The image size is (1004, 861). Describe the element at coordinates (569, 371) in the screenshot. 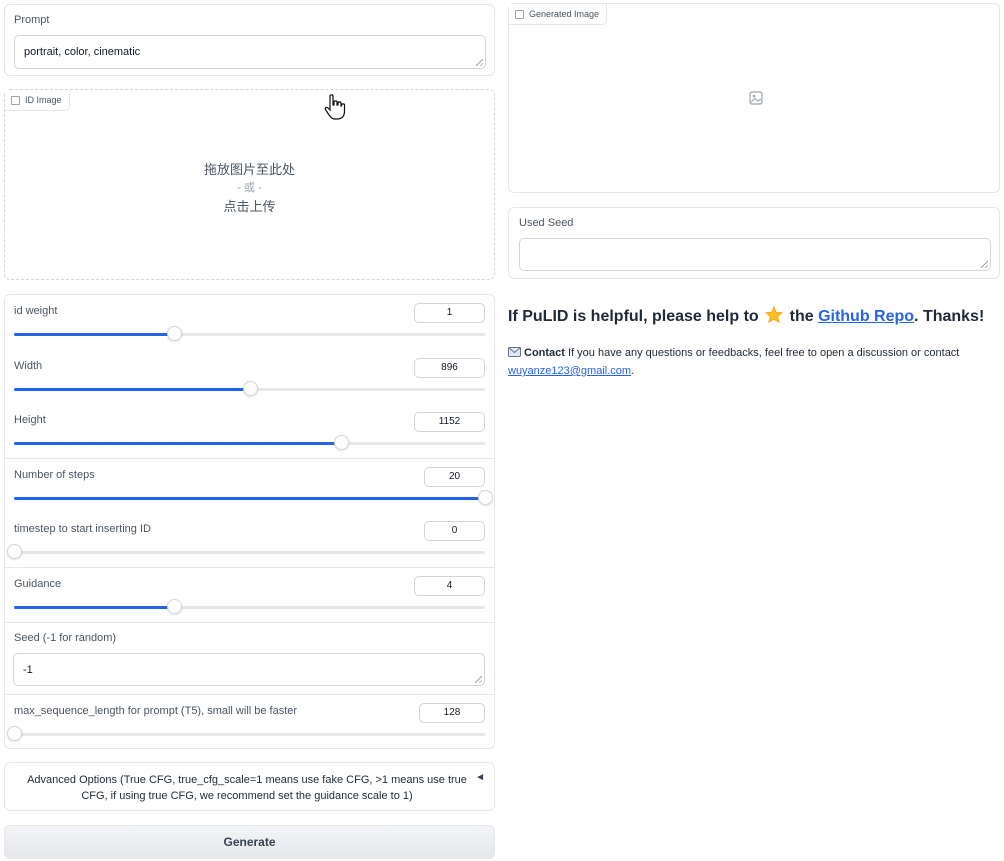

I see `email-link: wuyanze123@gmail.com` at that location.